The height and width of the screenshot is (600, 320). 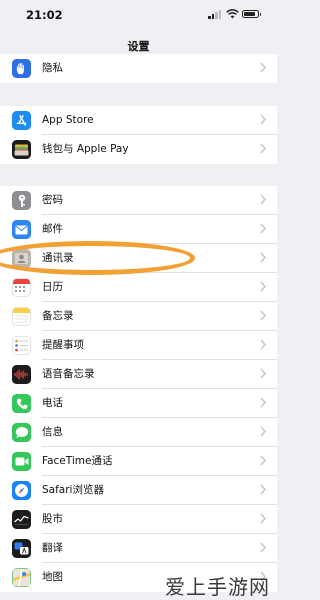 What do you see at coordinates (21, 374) in the screenshot?
I see `voice-memos-icon` at bounding box center [21, 374].